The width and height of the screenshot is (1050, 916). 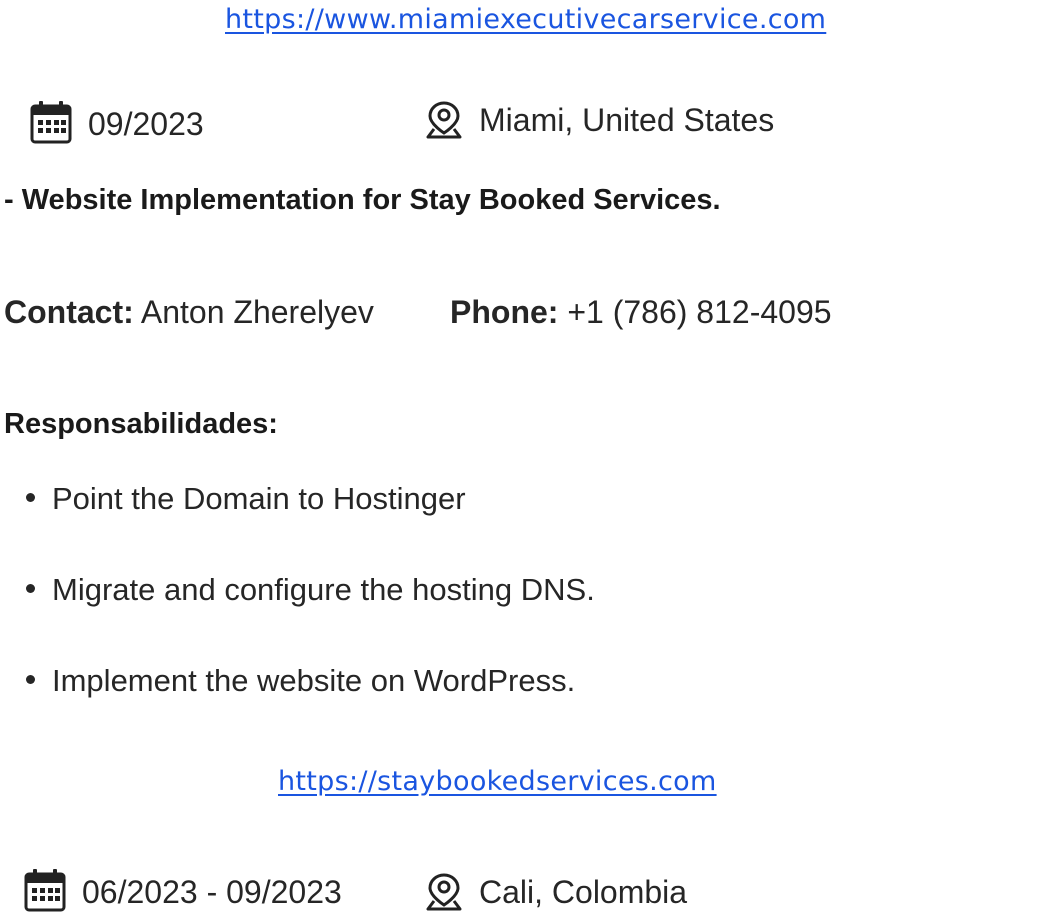 I want to click on list-item-text: Migrate and configure the hosting DNS., so click(x=323, y=589).